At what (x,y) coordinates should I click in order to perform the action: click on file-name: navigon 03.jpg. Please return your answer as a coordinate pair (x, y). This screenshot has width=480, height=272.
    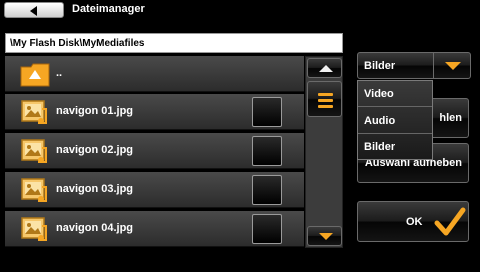
    Looking at the image, I should click on (95, 189).